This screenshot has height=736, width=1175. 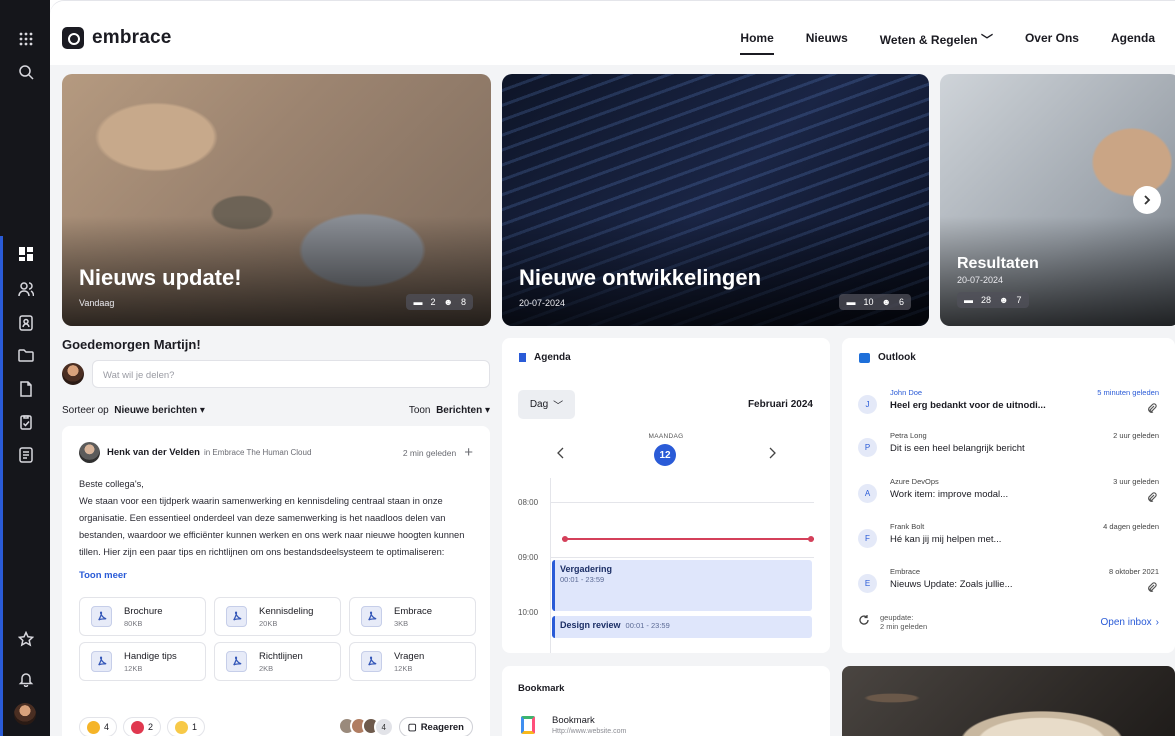 What do you see at coordinates (276, 575) in the screenshot?
I see `show-more-link: Toon meer` at bounding box center [276, 575].